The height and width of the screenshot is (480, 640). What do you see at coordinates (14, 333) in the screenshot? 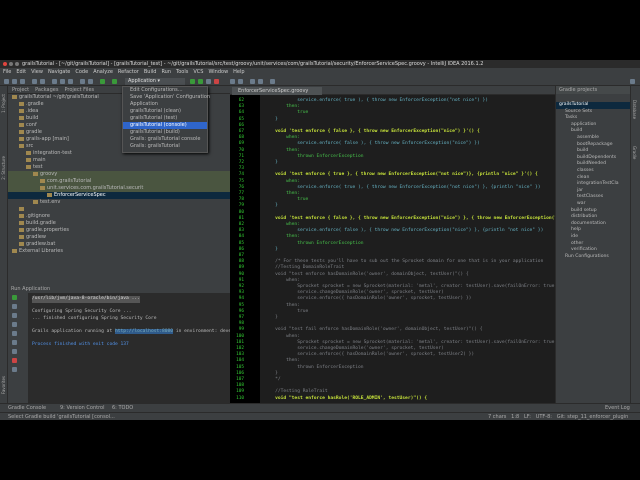
I see `scroll-to-end-icon` at bounding box center [14, 333].